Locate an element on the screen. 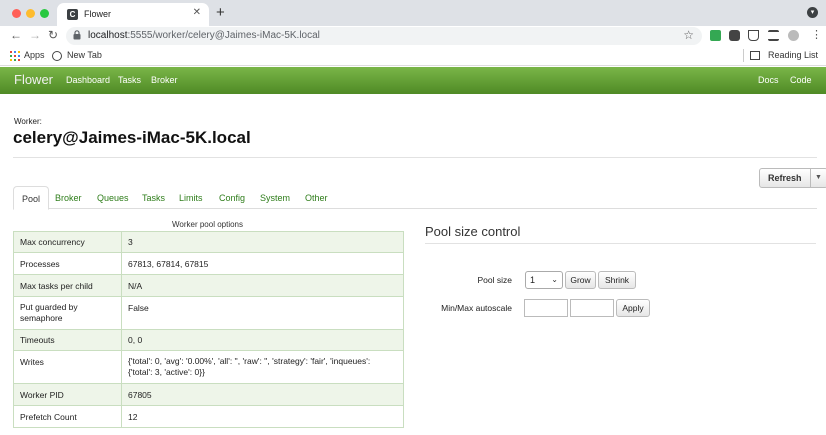 The height and width of the screenshot is (435, 826). row-key: Put guarded by semaphore is located at coordinates (67, 313).